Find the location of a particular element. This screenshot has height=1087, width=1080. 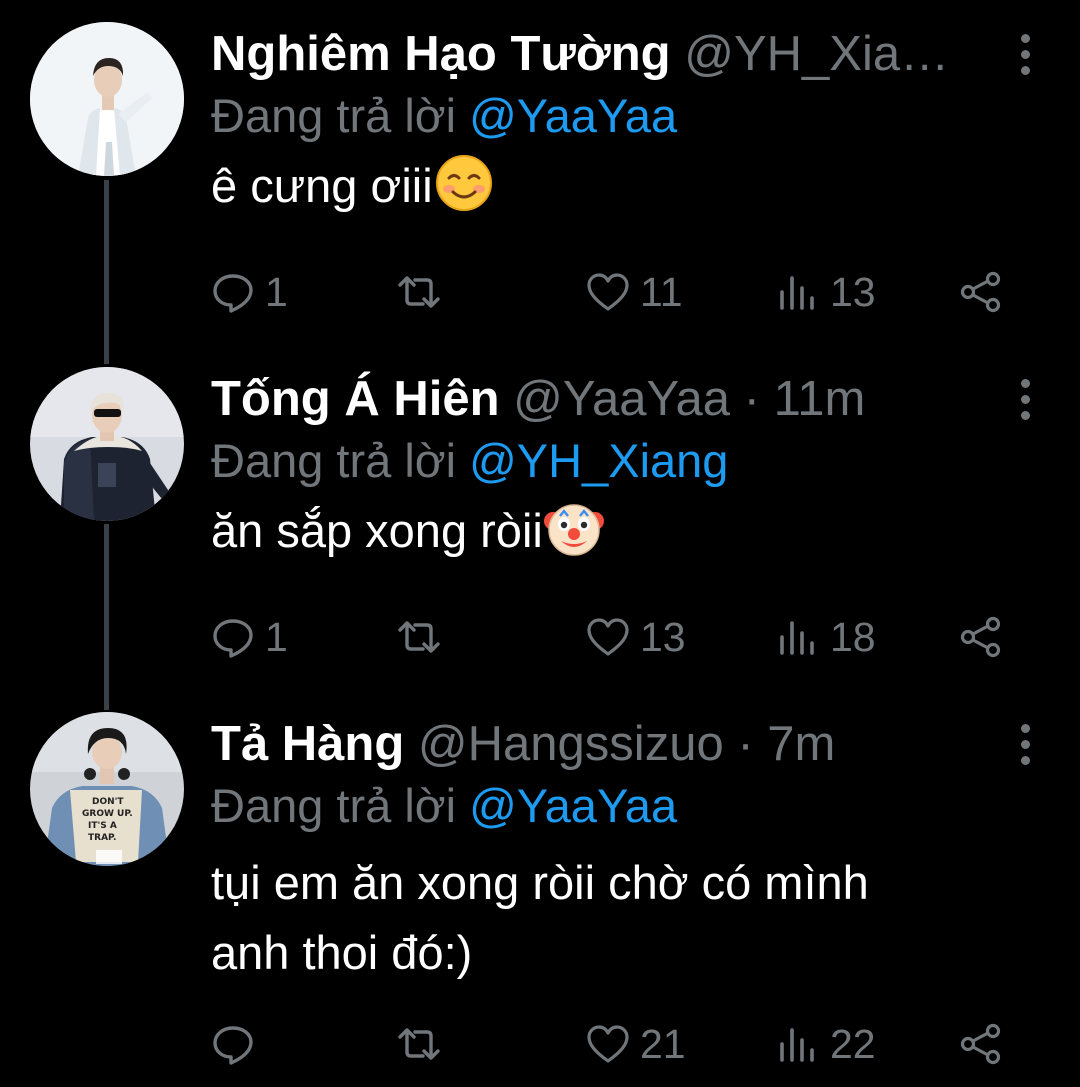

avatar-shirt-line: GROW UP. is located at coordinates (107, 814).